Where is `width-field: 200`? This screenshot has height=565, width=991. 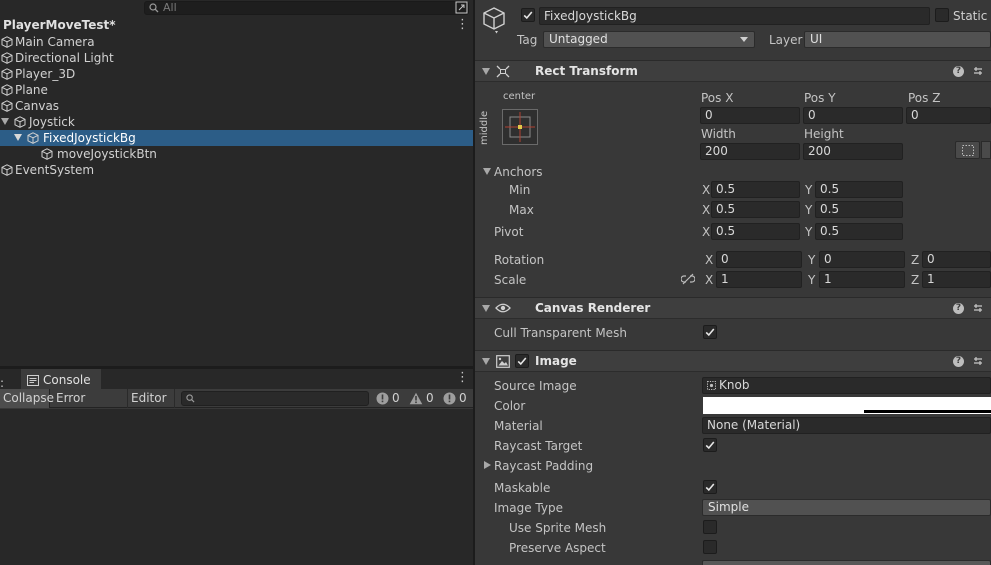
width-field: 200 is located at coordinates (750, 151).